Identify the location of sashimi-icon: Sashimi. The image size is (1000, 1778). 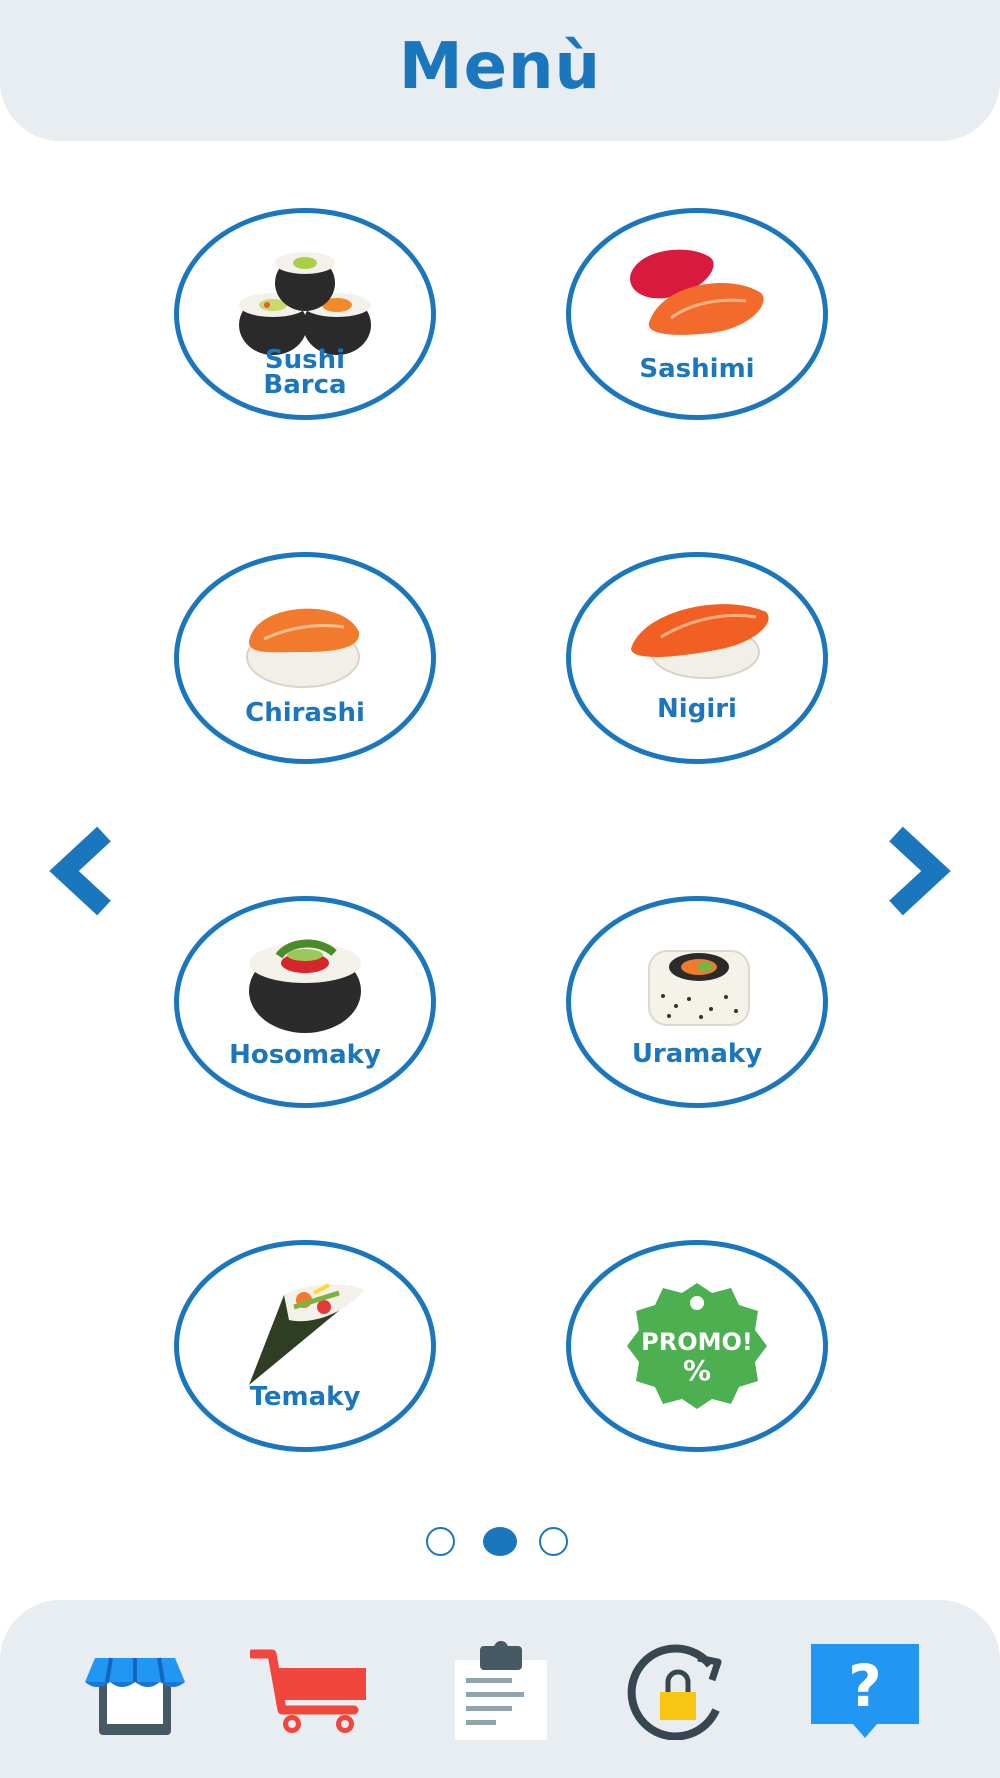
(697, 316).